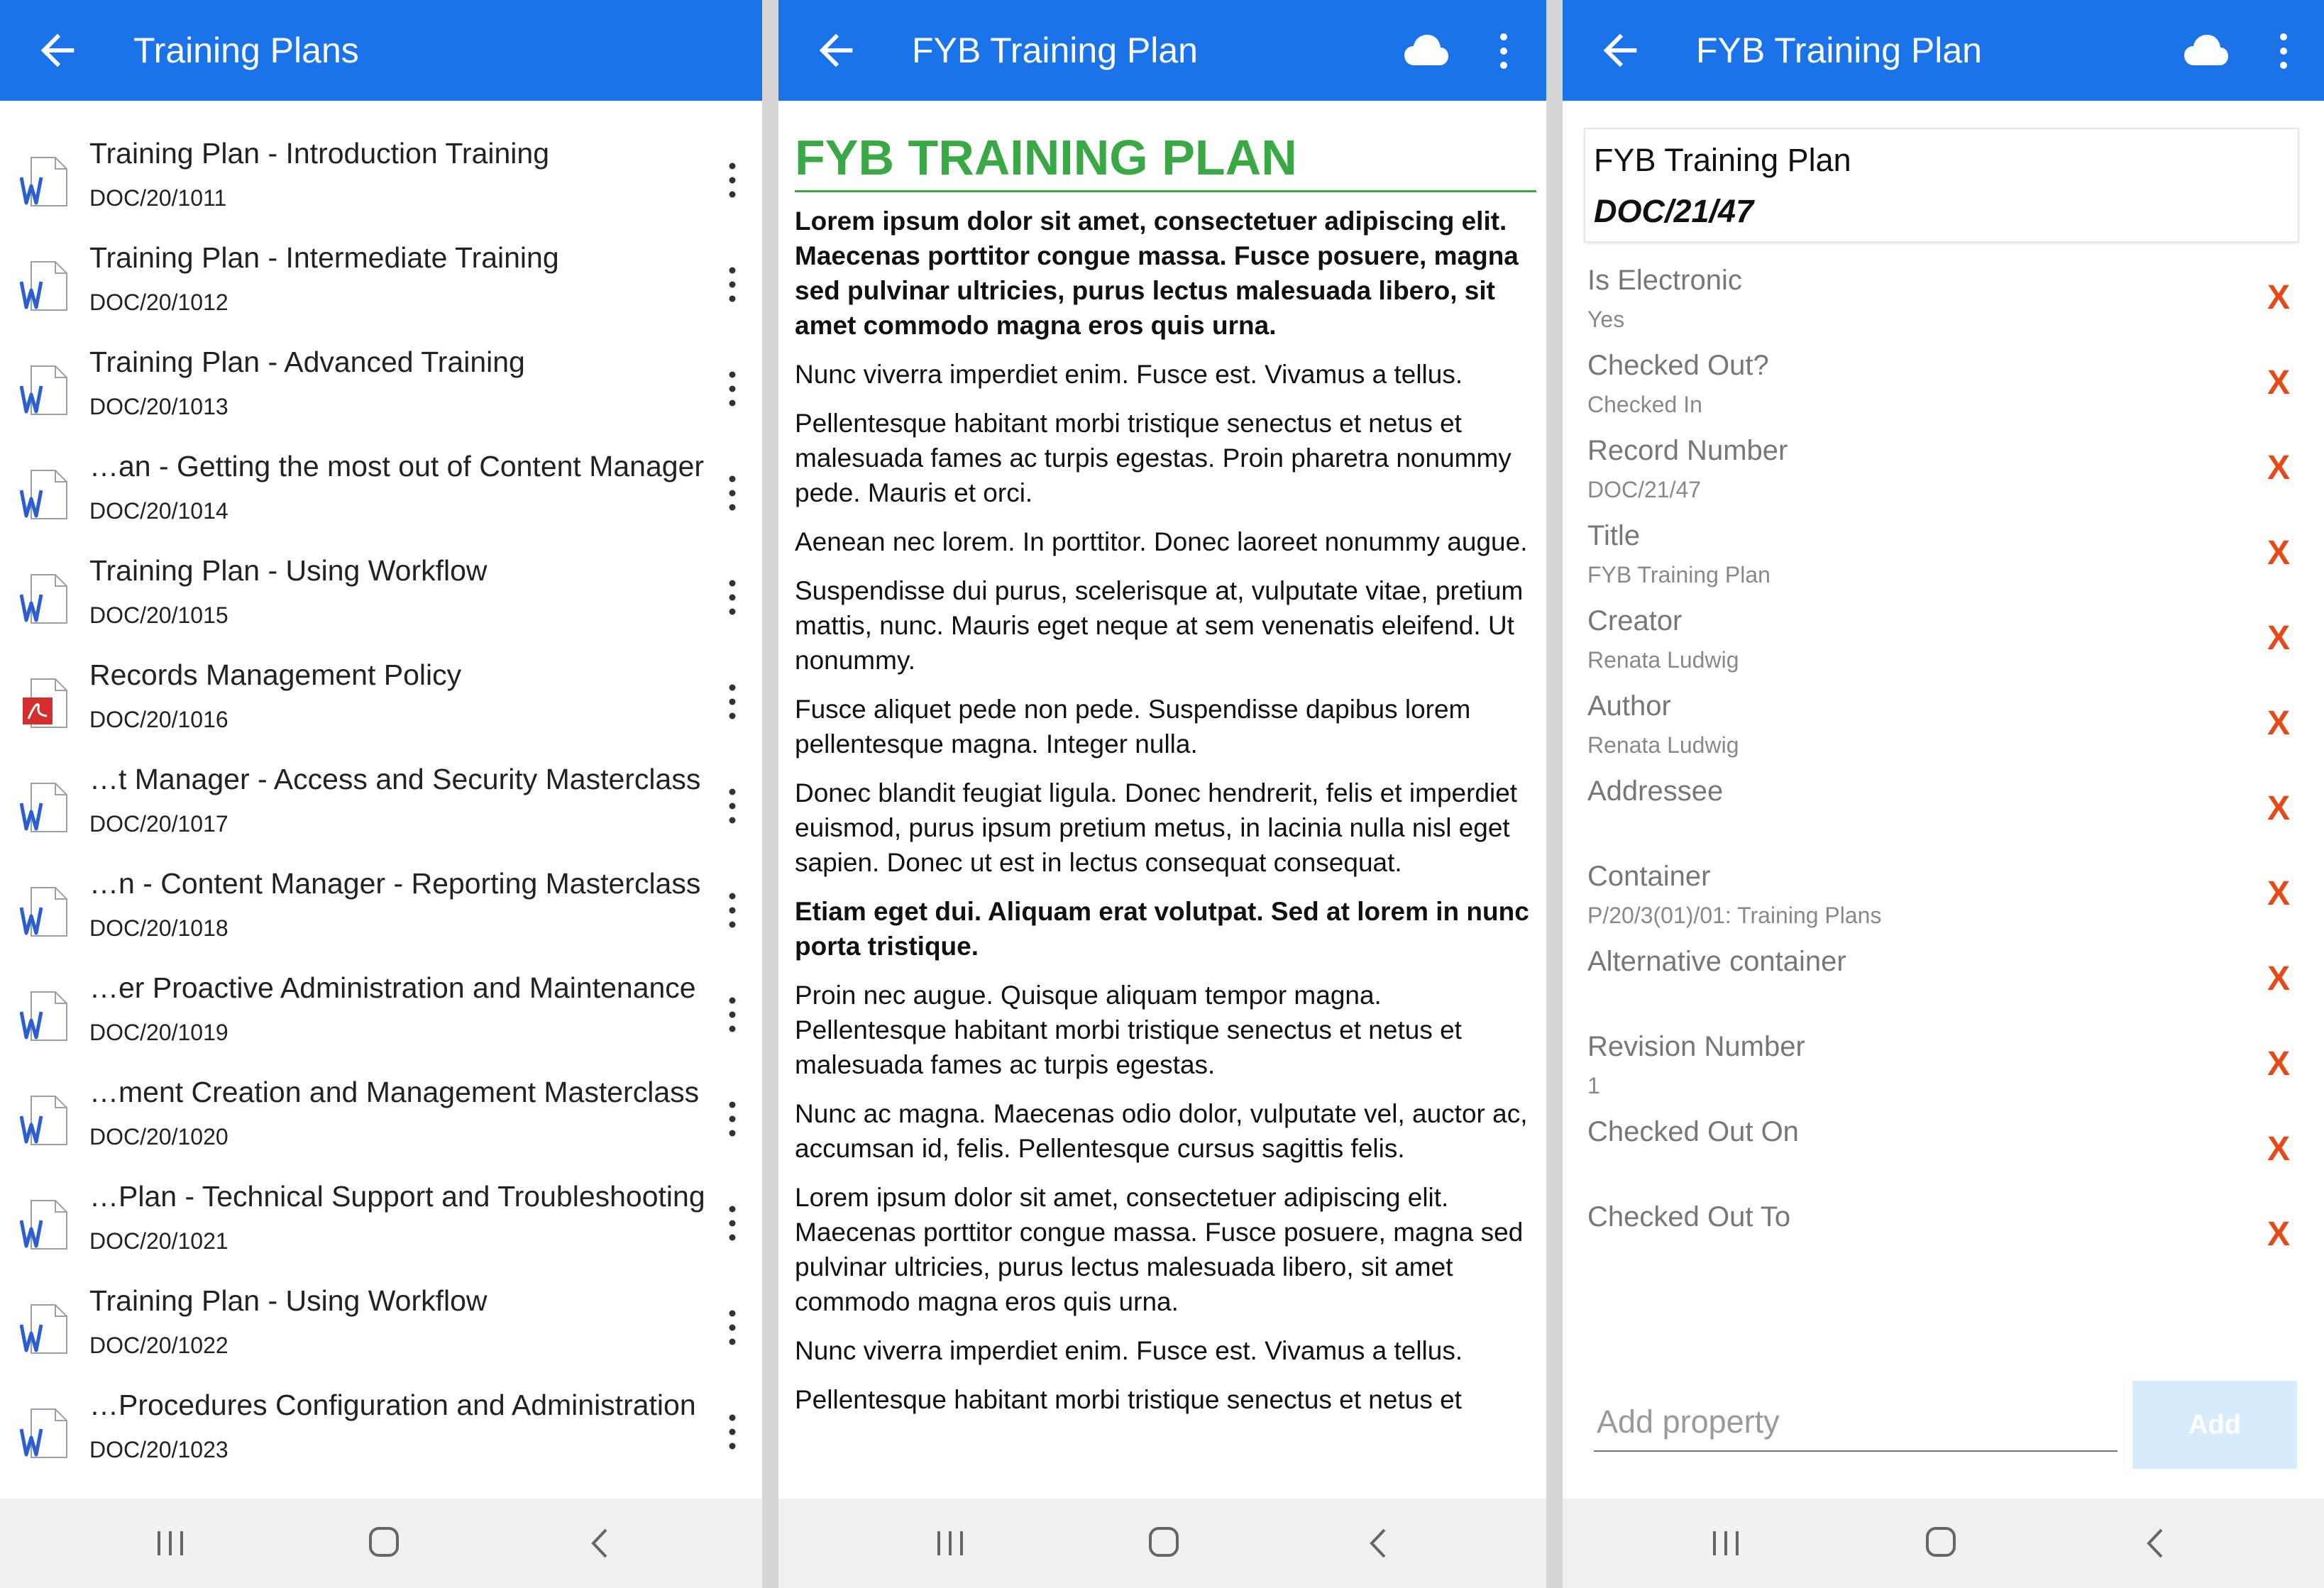  Describe the element at coordinates (1943, 305) in the screenshot. I see `property-row: Is Electronic Yes X` at that location.